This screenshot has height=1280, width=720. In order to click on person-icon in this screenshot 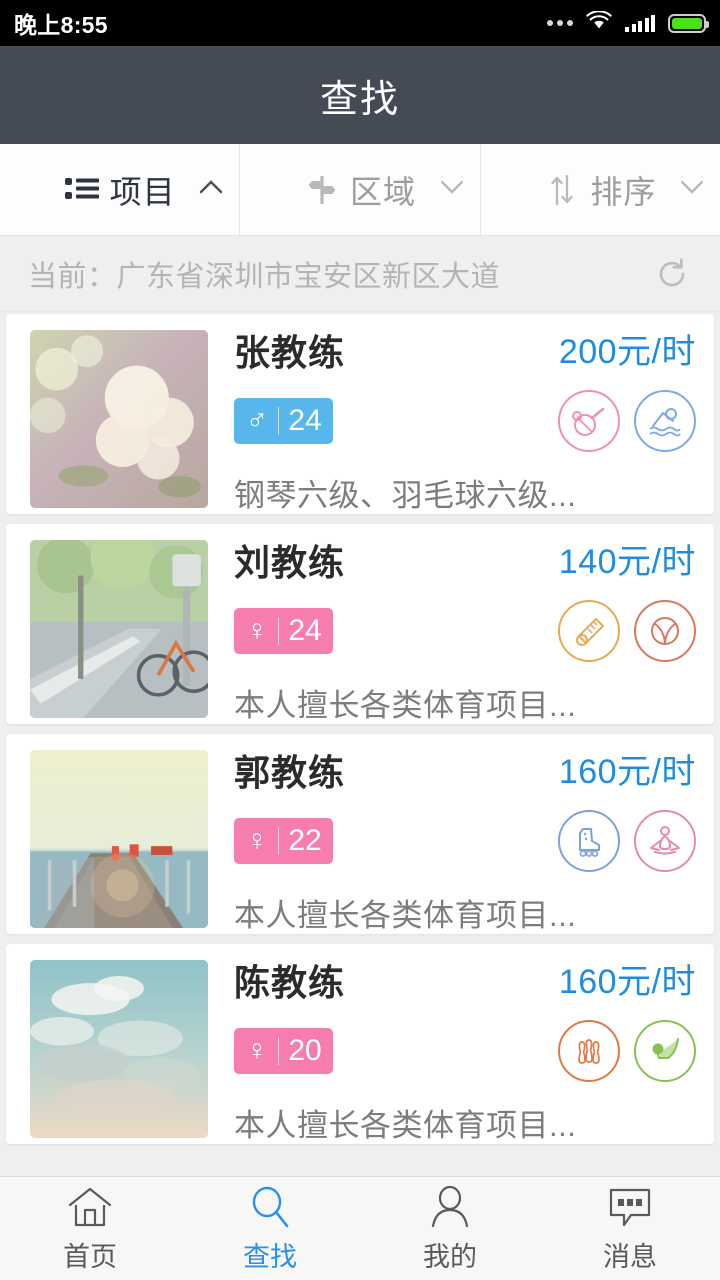, I will do `click(450, 1207)`.